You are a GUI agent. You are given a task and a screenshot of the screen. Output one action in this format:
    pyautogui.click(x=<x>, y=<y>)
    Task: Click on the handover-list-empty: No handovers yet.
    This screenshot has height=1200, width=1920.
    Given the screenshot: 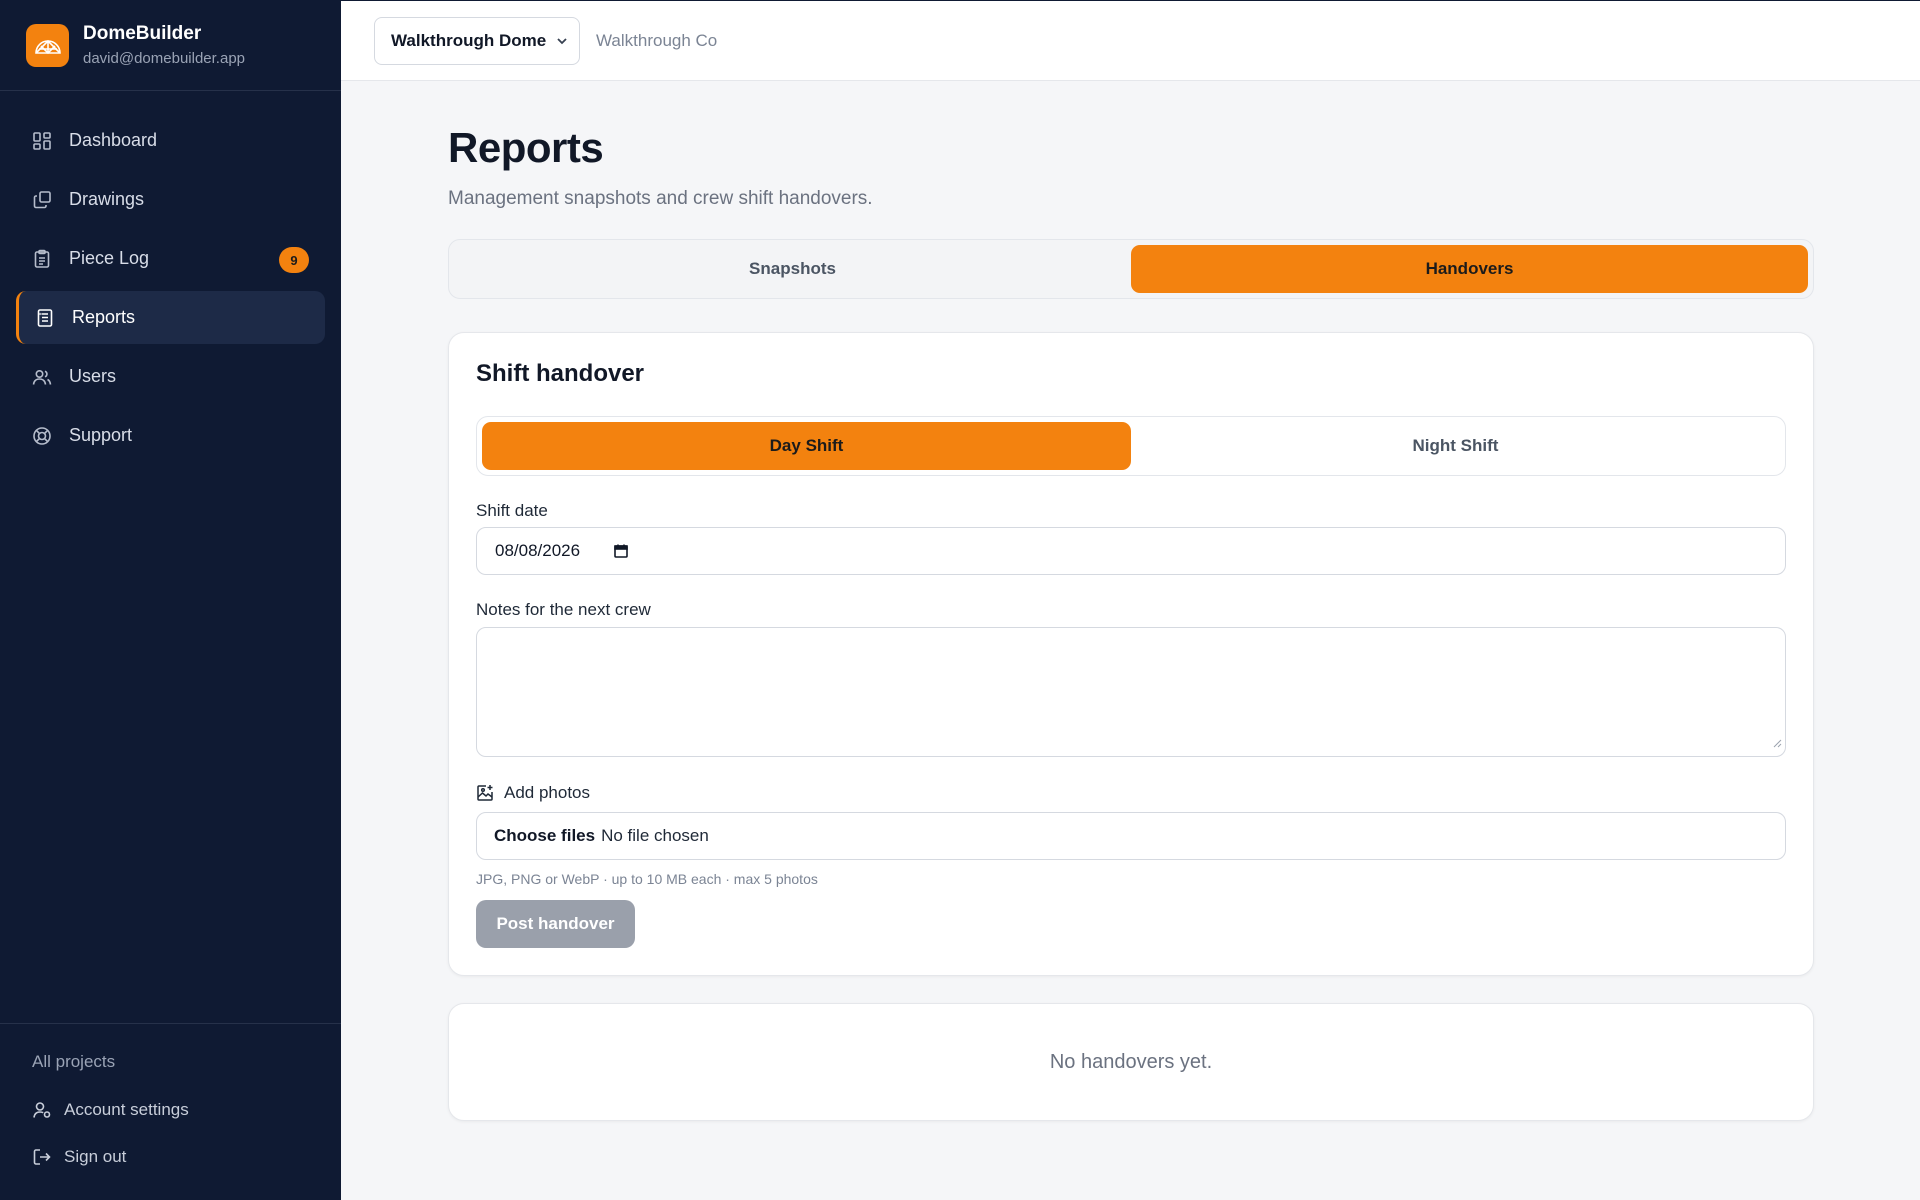 What is the action you would take?
    pyautogui.click(x=1131, y=1062)
    